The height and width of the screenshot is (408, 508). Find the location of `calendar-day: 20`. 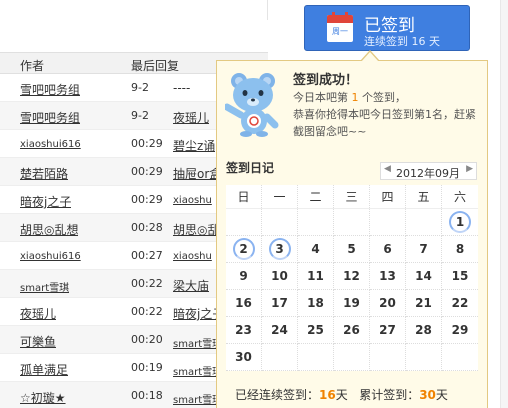

calendar-day: 20 is located at coordinates (388, 303).